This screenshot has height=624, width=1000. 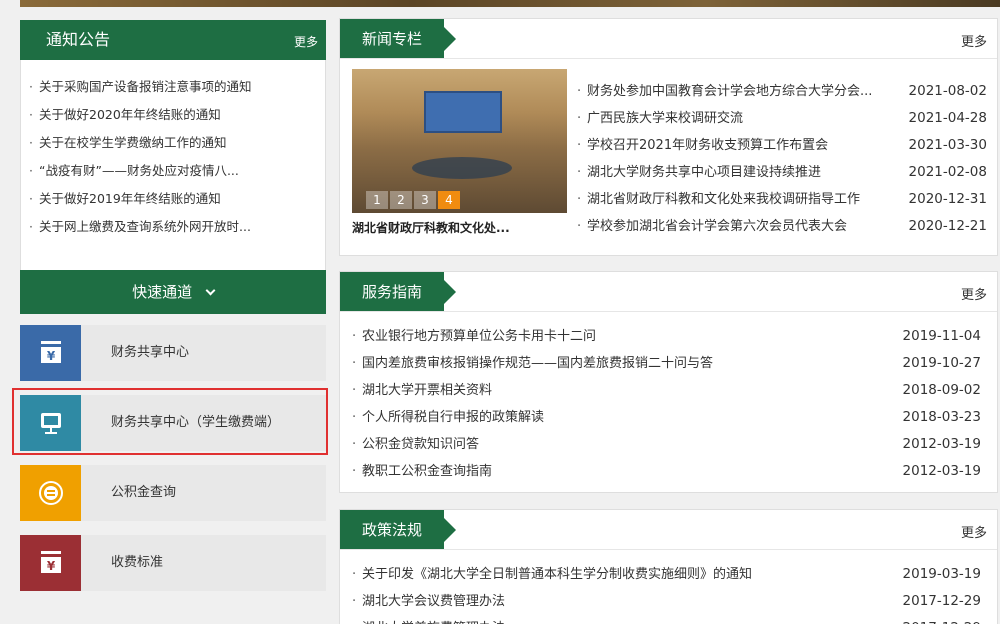 What do you see at coordinates (173, 115) in the screenshot?
I see `notice-item: 关于做好2020年年终结账的通知` at bounding box center [173, 115].